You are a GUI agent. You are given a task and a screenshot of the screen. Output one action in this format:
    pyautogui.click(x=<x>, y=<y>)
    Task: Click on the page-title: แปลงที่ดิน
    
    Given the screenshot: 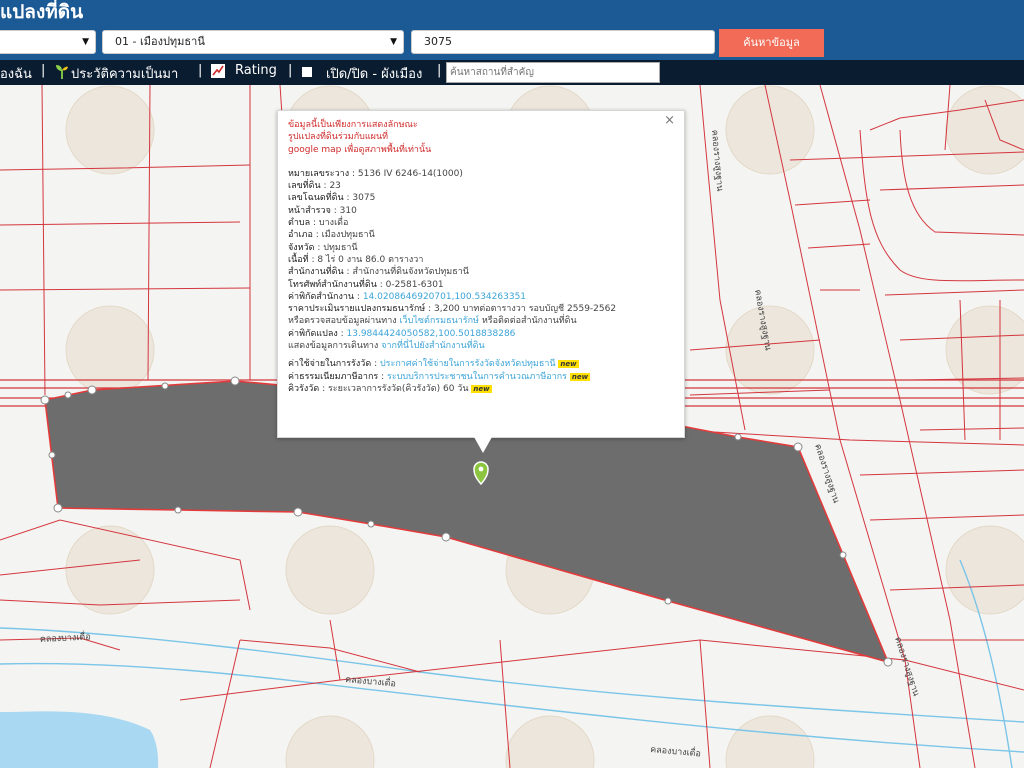 What is the action you would take?
    pyautogui.click(x=42, y=12)
    